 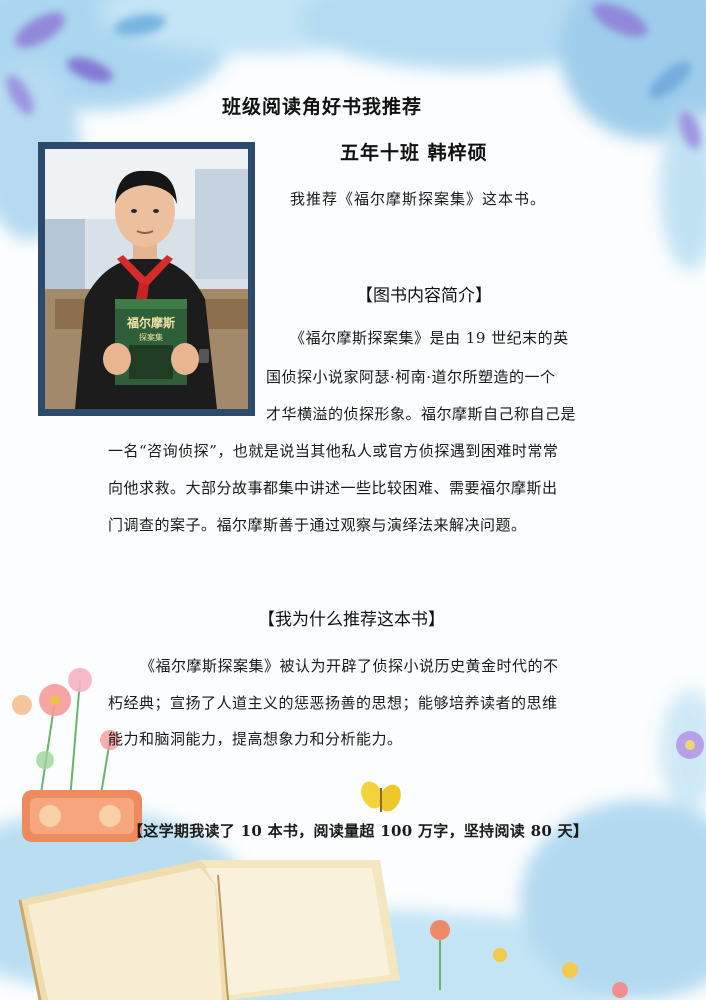 What do you see at coordinates (421, 414) in the screenshot?
I see `intro-line-3: 才华横溢的侦探形象。福尔摩斯自己称自己是` at bounding box center [421, 414].